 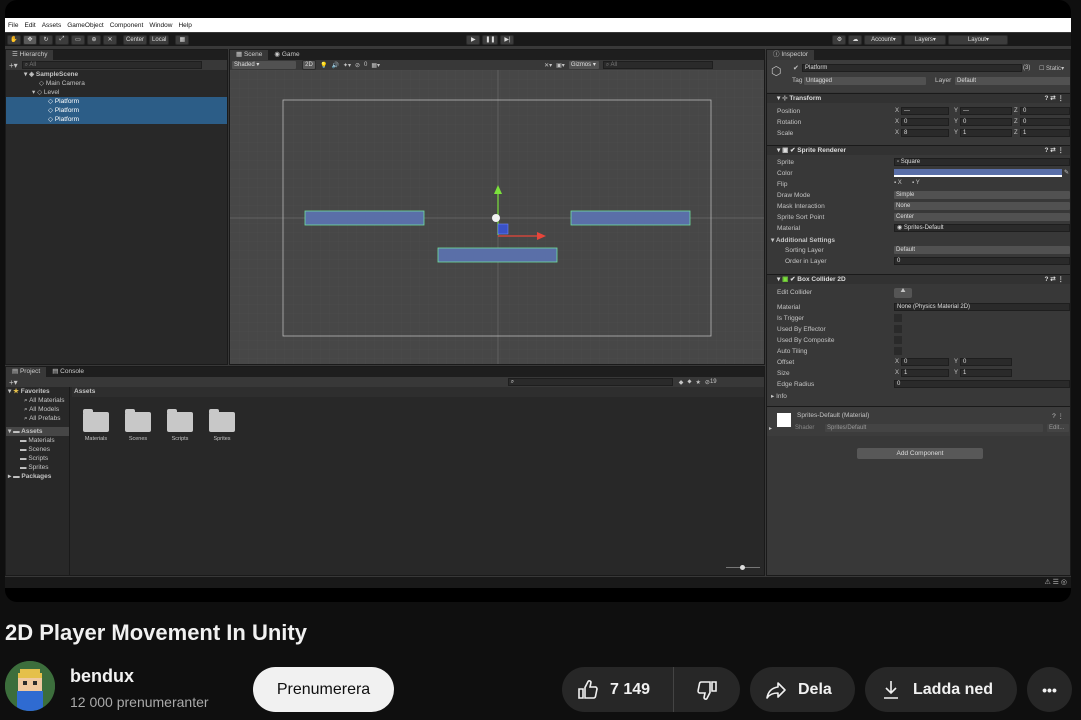 What do you see at coordinates (918, 98) in the screenshot?
I see `transform-header: ▾ ⊹ Transform? ⇄ ⋮` at bounding box center [918, 98].